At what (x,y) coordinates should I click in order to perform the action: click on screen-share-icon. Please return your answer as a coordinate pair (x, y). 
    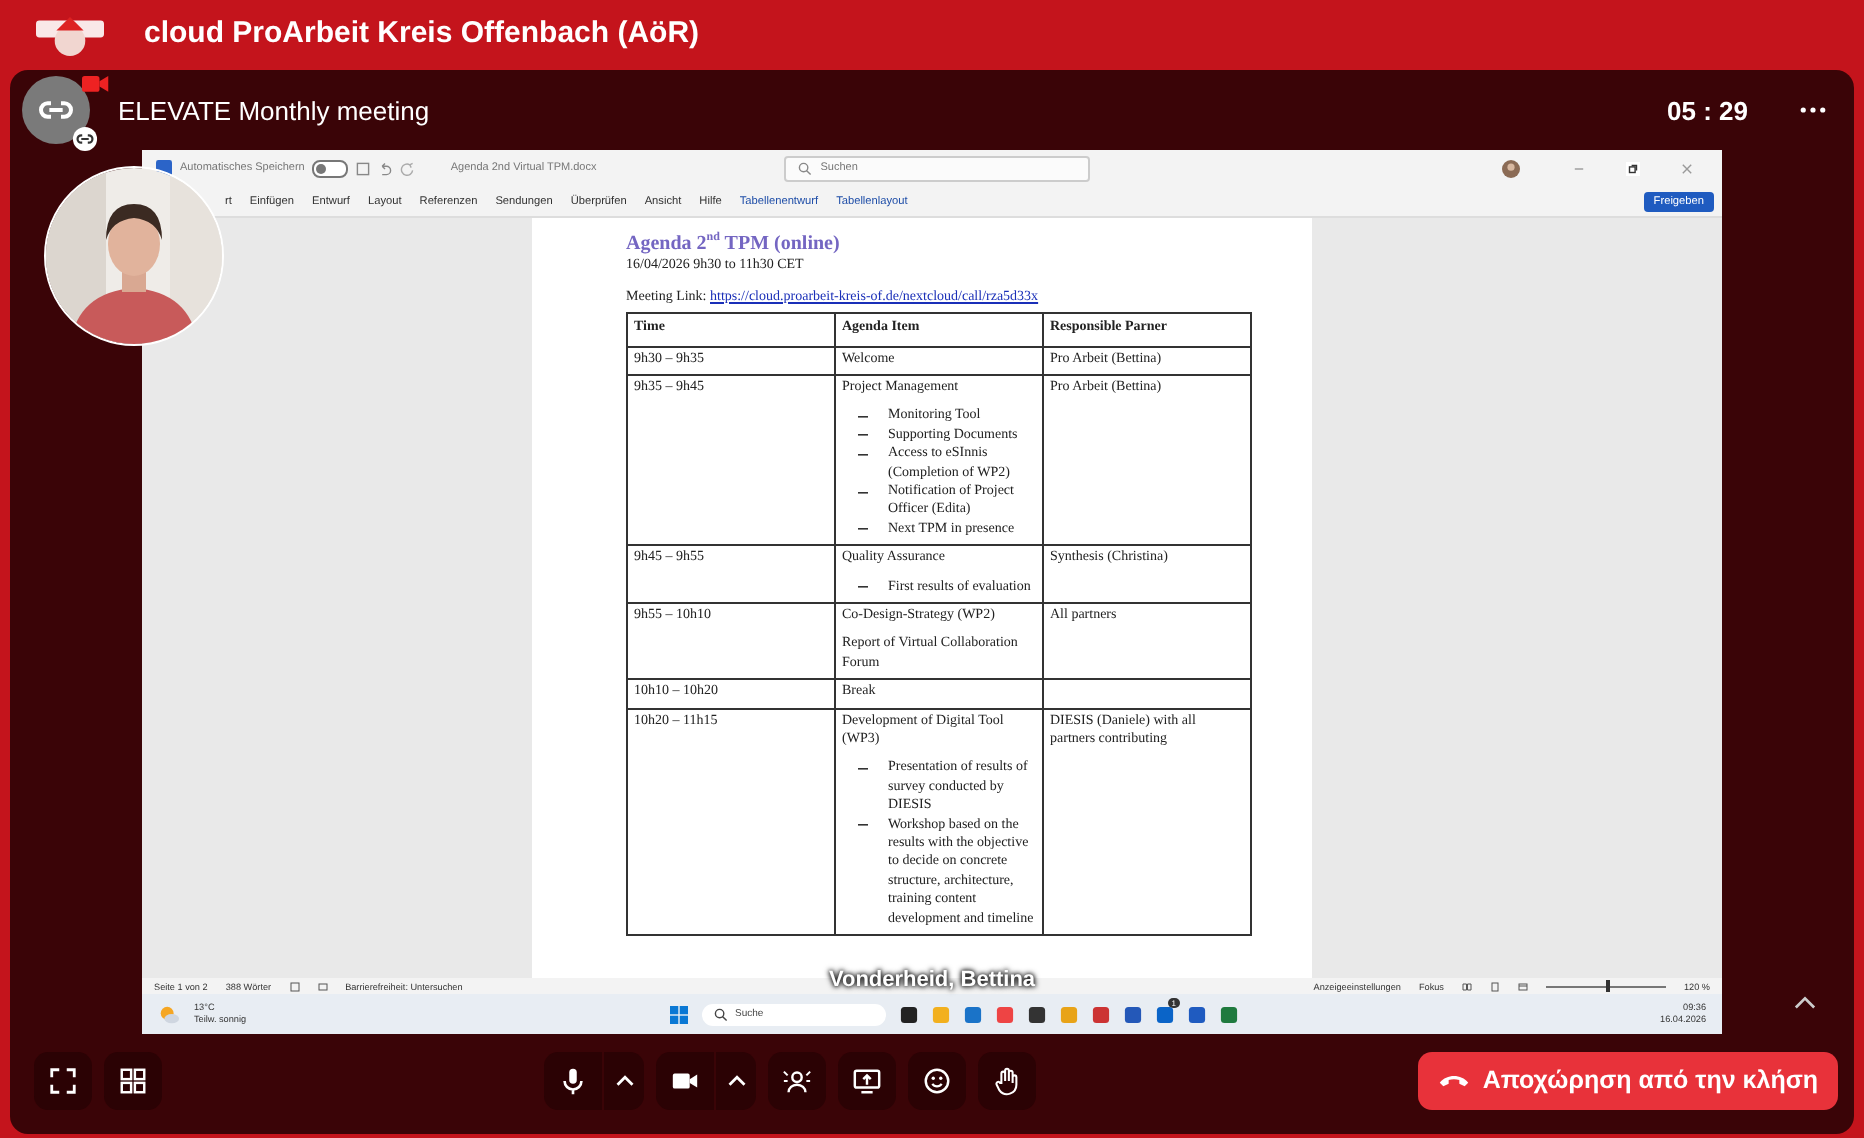
    Looking at the image, I should click on (867, 1080).